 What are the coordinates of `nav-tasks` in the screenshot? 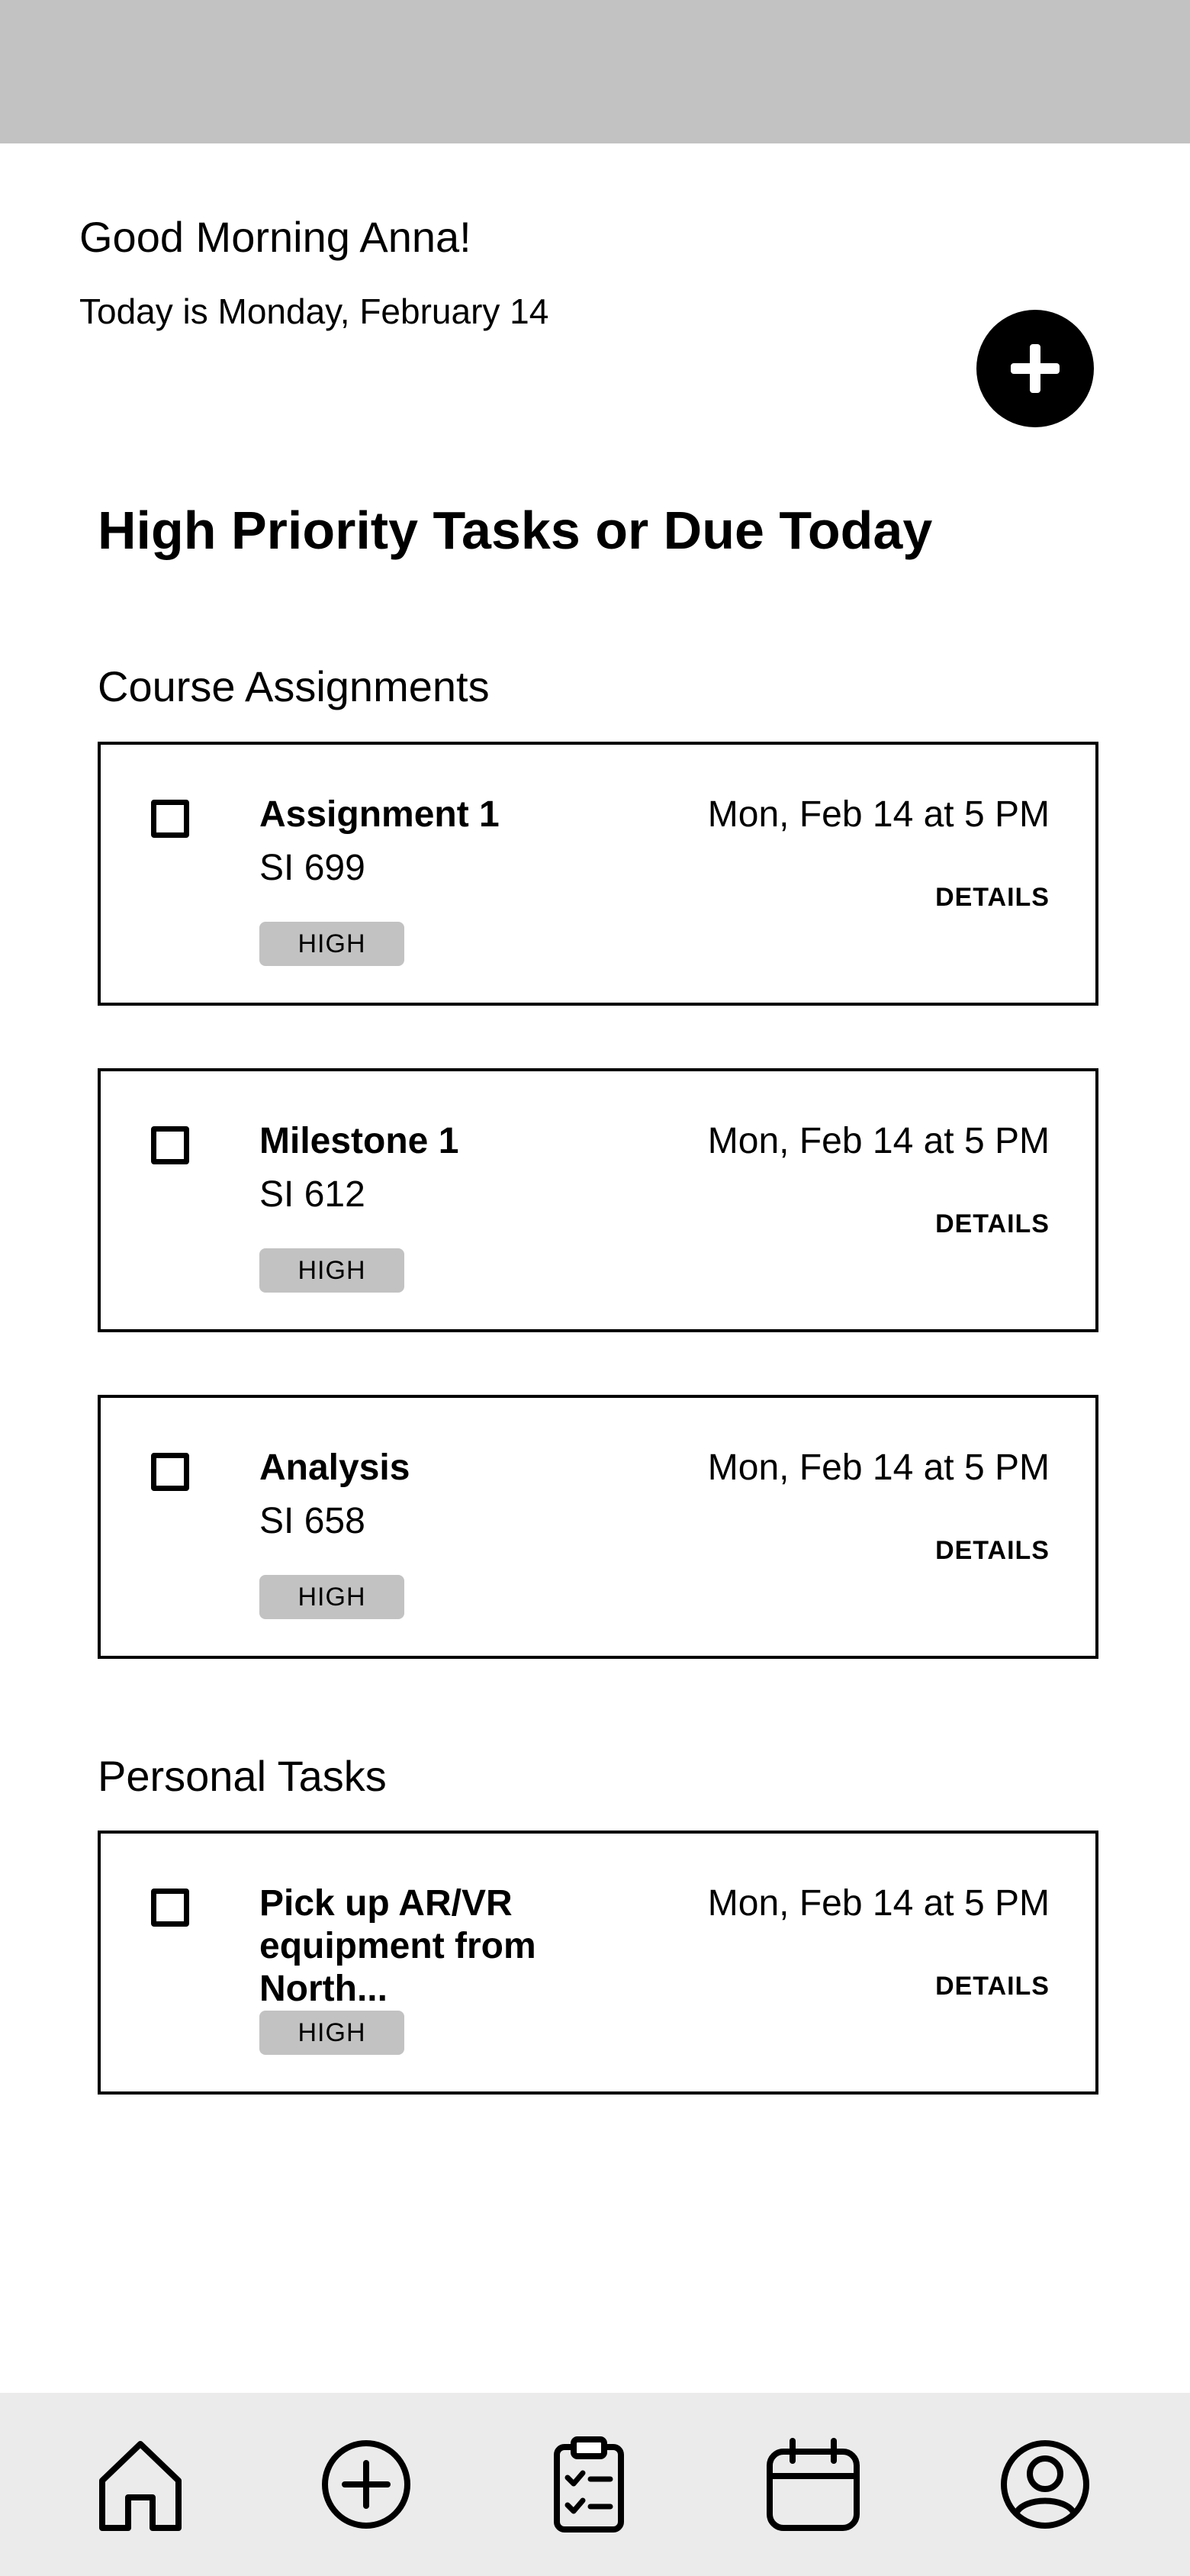 It's located at (589, 2484).